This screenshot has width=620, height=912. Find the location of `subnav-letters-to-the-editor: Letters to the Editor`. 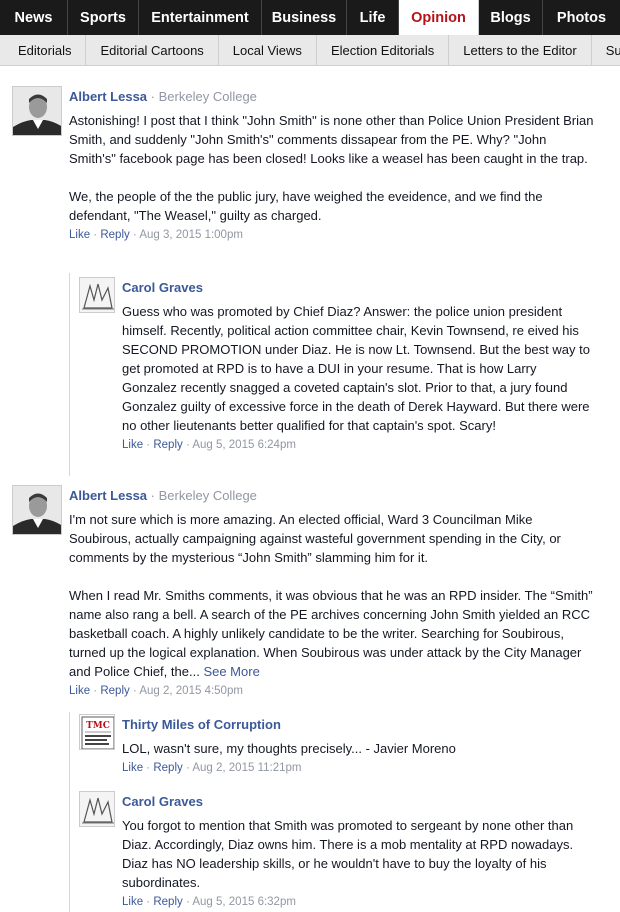

subnav-letters-to-the-editor: Letters to the Editor is located at coordinates (520, 50).